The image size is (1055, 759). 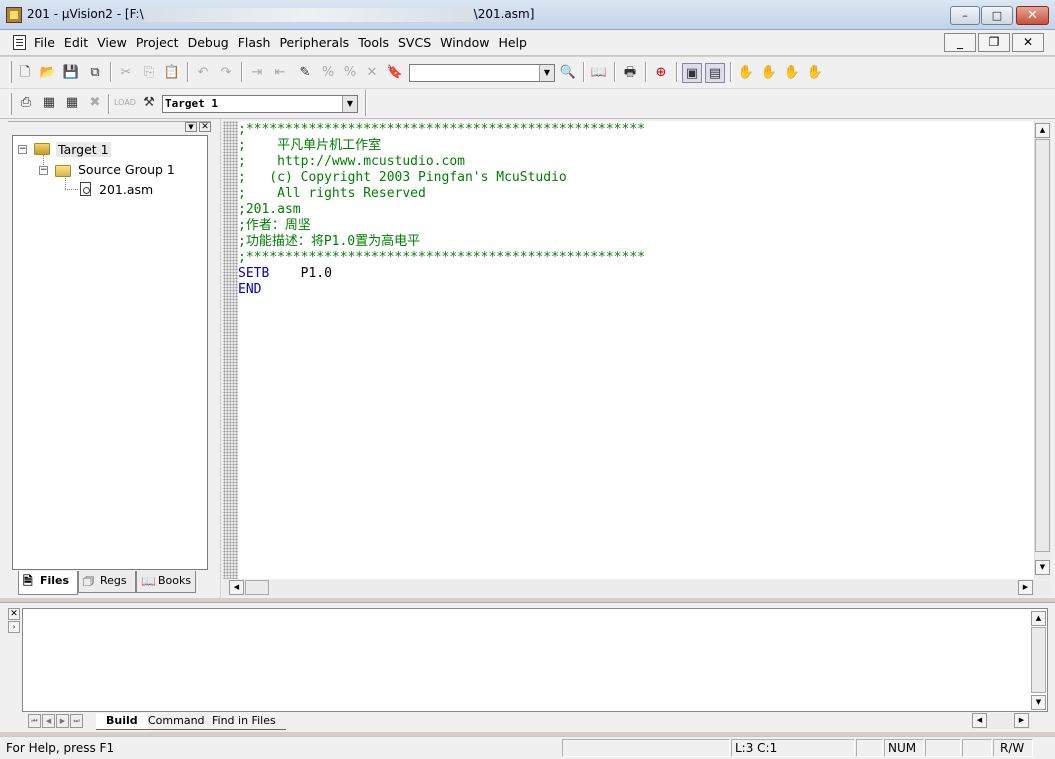 I want to click on close-button: ✕, so click(x=1032, y=15).